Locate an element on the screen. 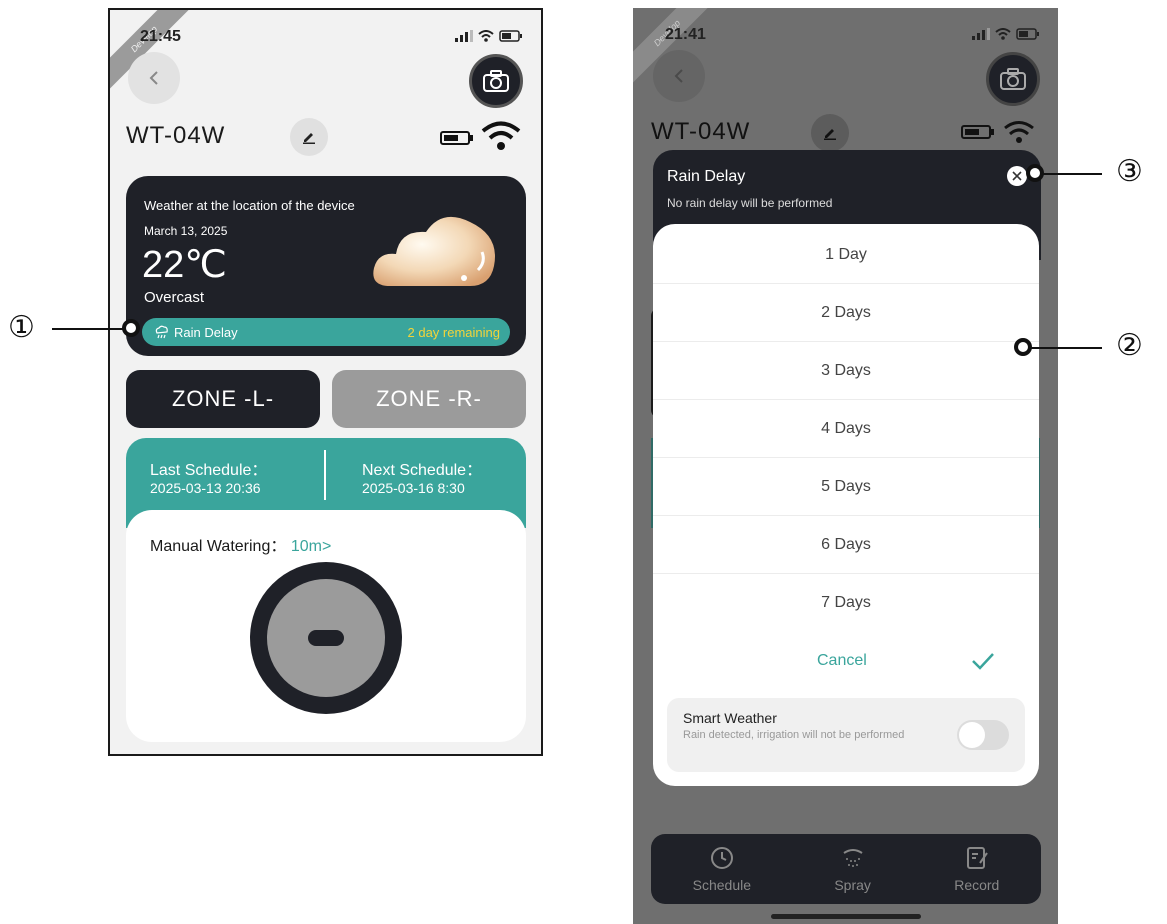 Image resolution: width=1167 pixels, height=924 pixels. tab-schedule: Schedule is located at coordinates (722, 869).